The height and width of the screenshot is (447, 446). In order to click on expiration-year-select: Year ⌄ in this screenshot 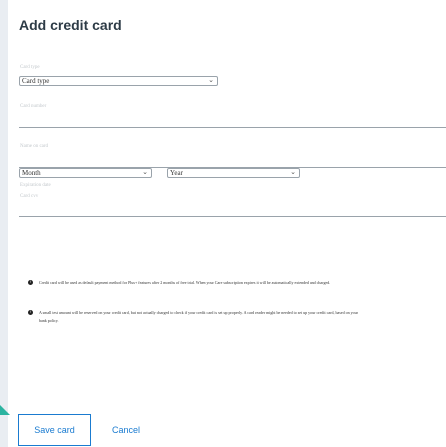, I will do `click(233, 173)`.